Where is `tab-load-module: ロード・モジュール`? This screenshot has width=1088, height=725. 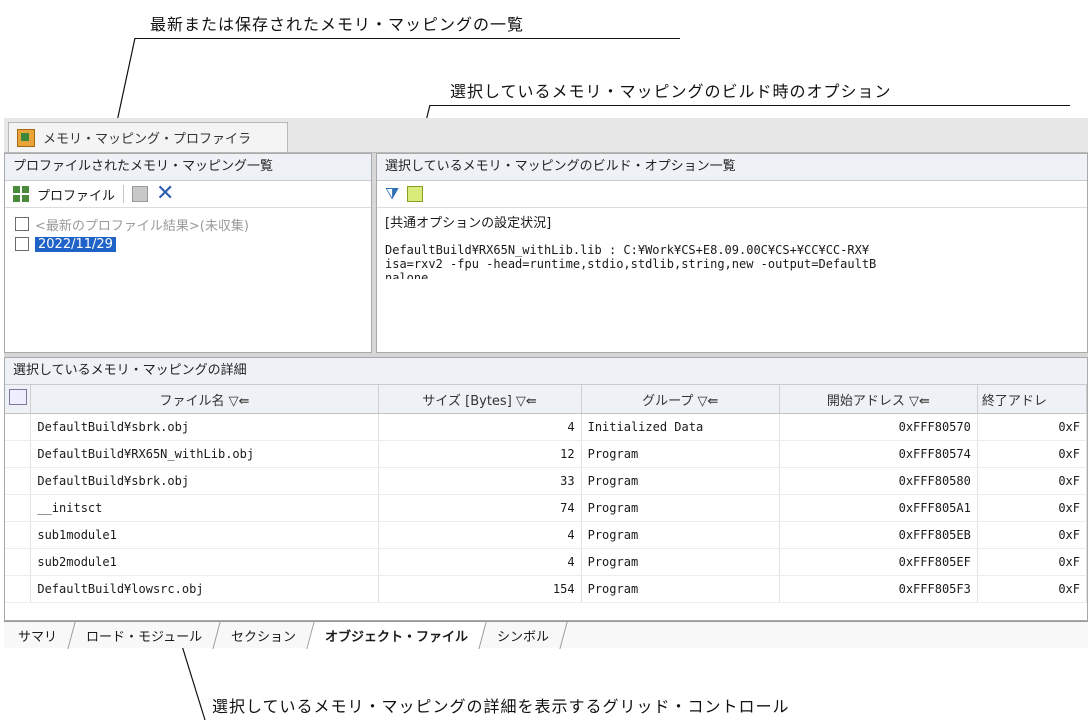 tab-load-module: ロード・モジュール is located at coordinates (144, 635).